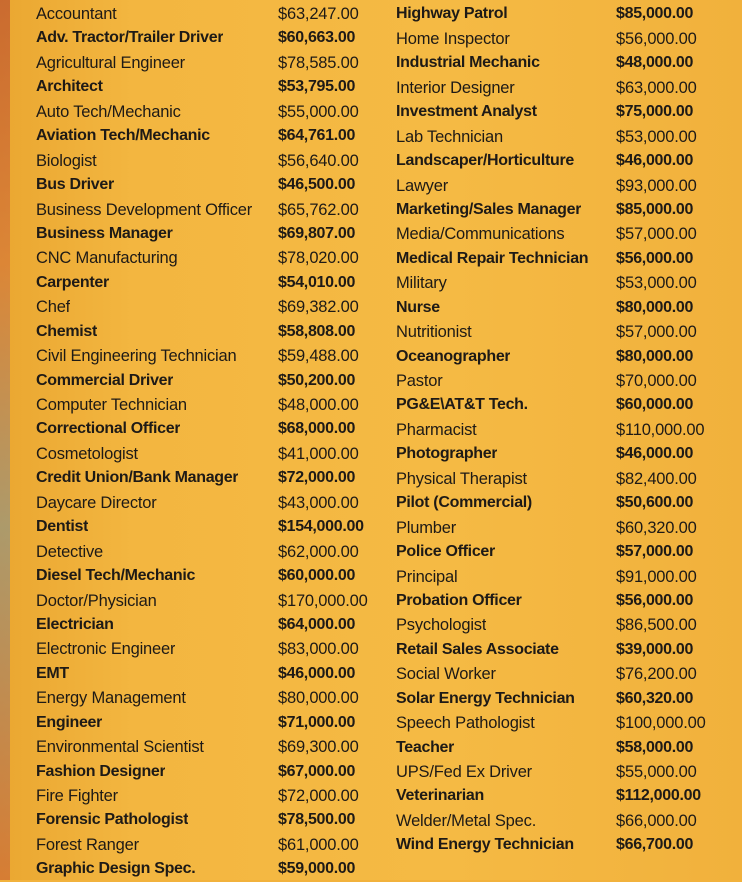 This screenshot has height=882, width=742. I want to click on salary-value: $72,000.00, so click(317, 478).